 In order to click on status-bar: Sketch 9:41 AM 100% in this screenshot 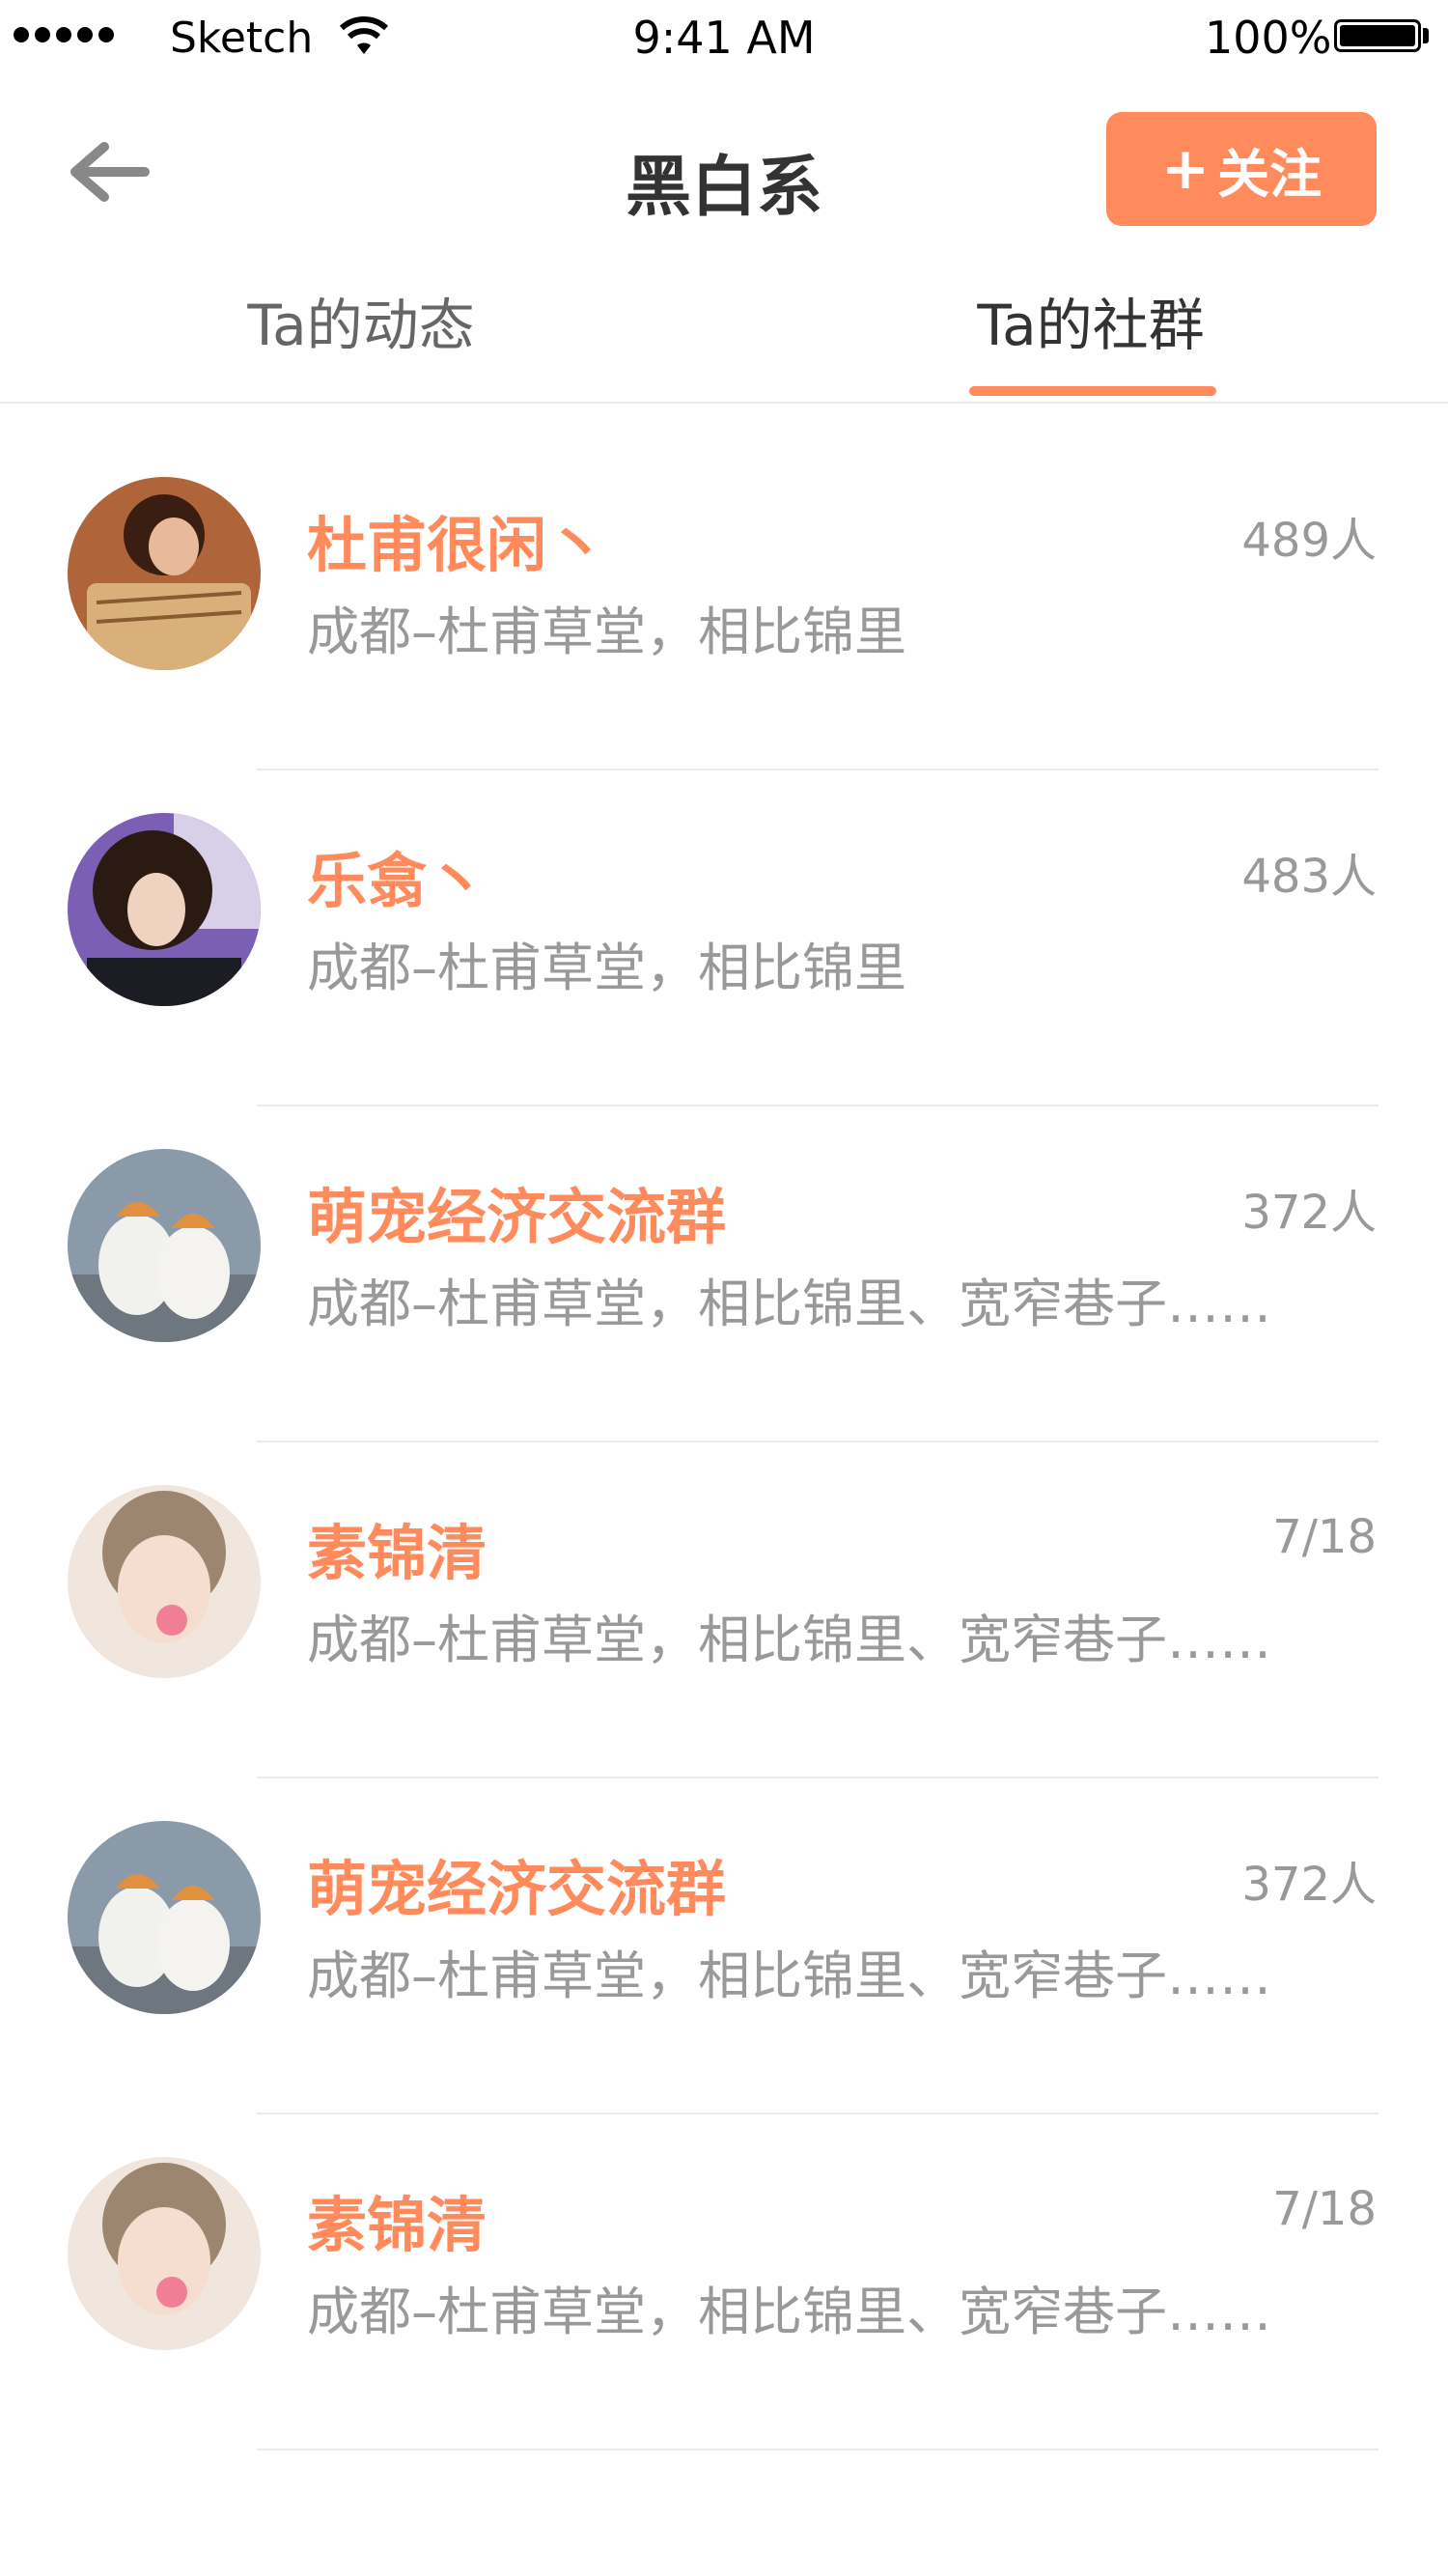, I will do `click(724, 39)`.